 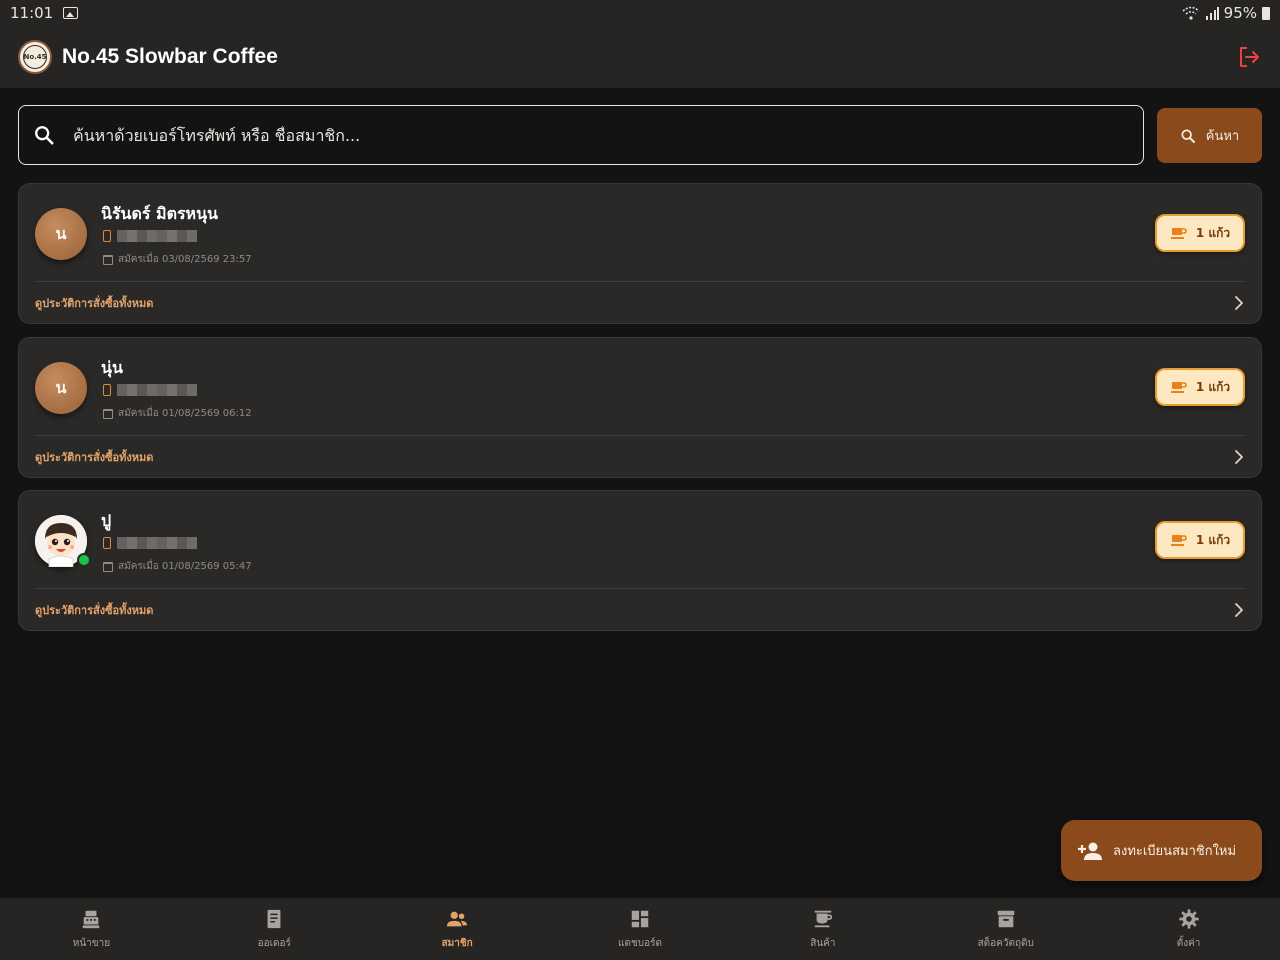 I want to click on register-member-button: ลงทะเบียนสมาชิกใหม่, so click(x=1161, y=850).